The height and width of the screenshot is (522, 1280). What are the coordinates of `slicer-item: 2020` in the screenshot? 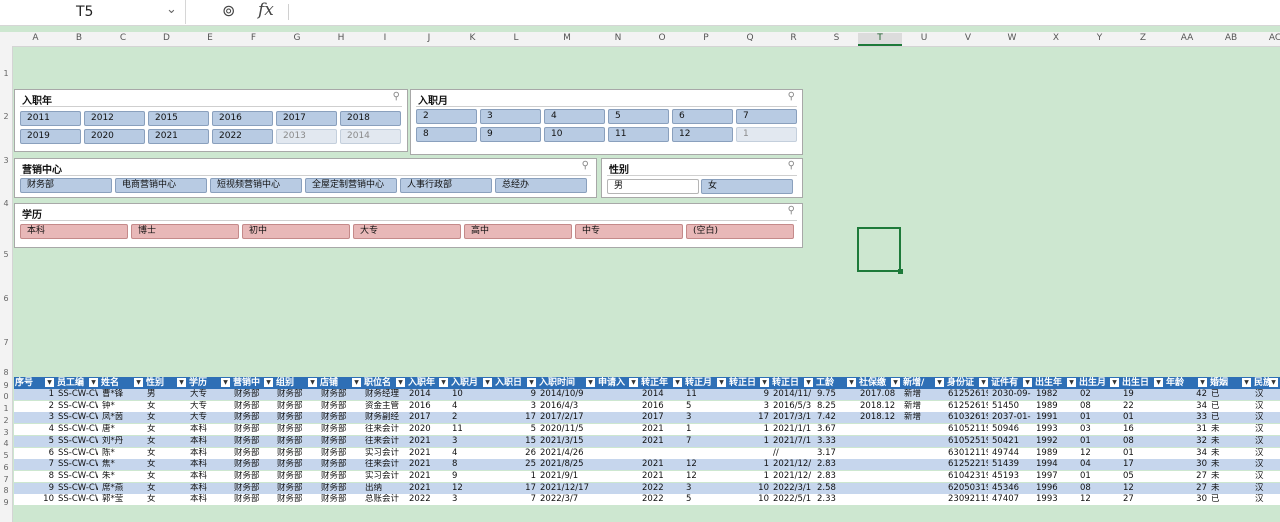 It's located at (114, 136).